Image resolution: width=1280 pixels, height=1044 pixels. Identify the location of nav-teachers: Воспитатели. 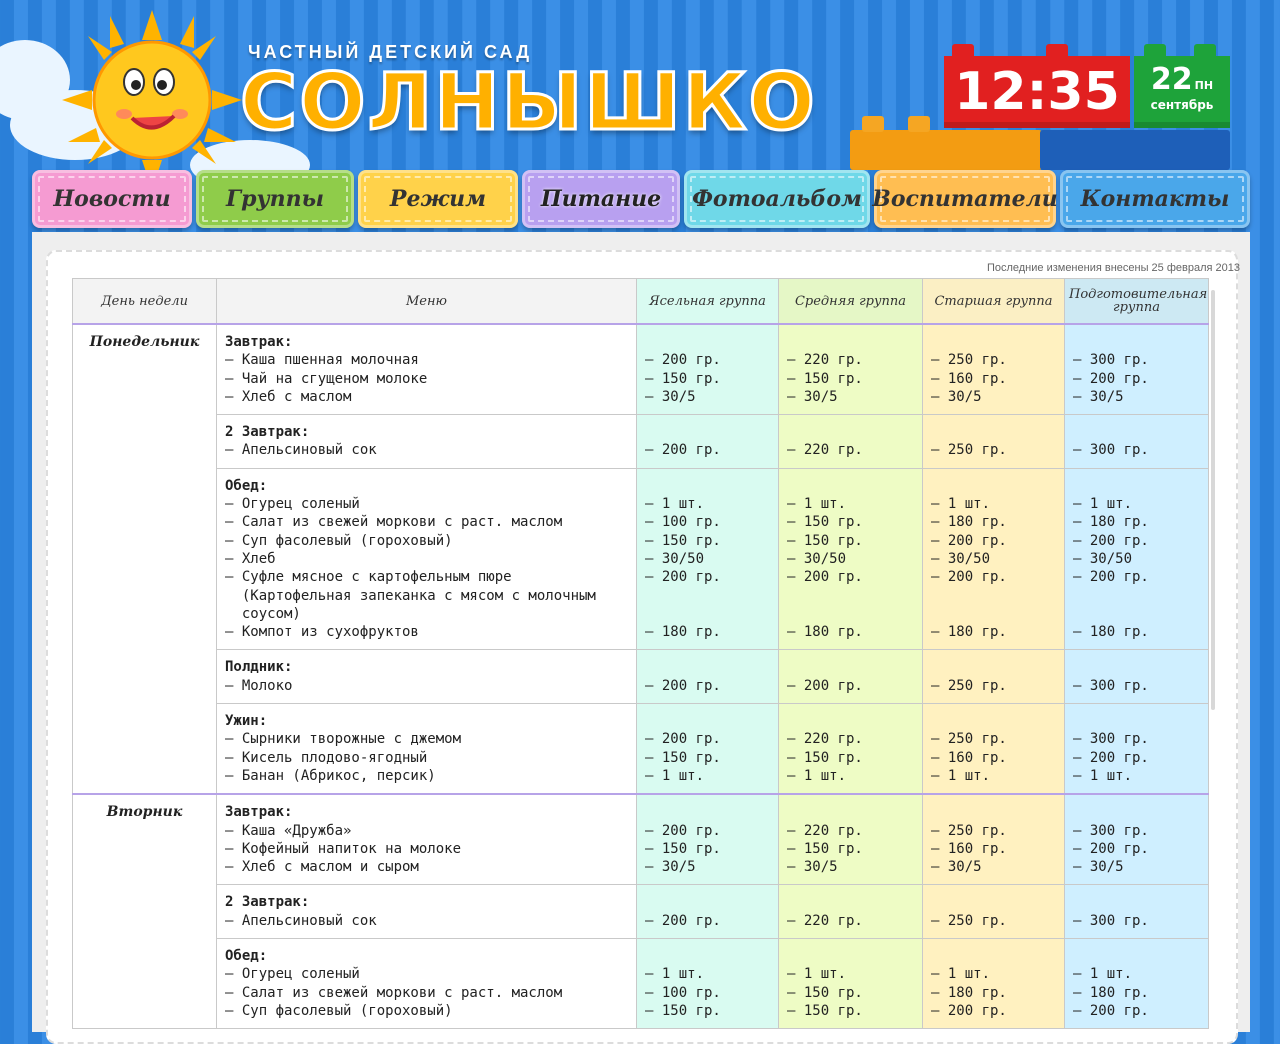
(965, 199).